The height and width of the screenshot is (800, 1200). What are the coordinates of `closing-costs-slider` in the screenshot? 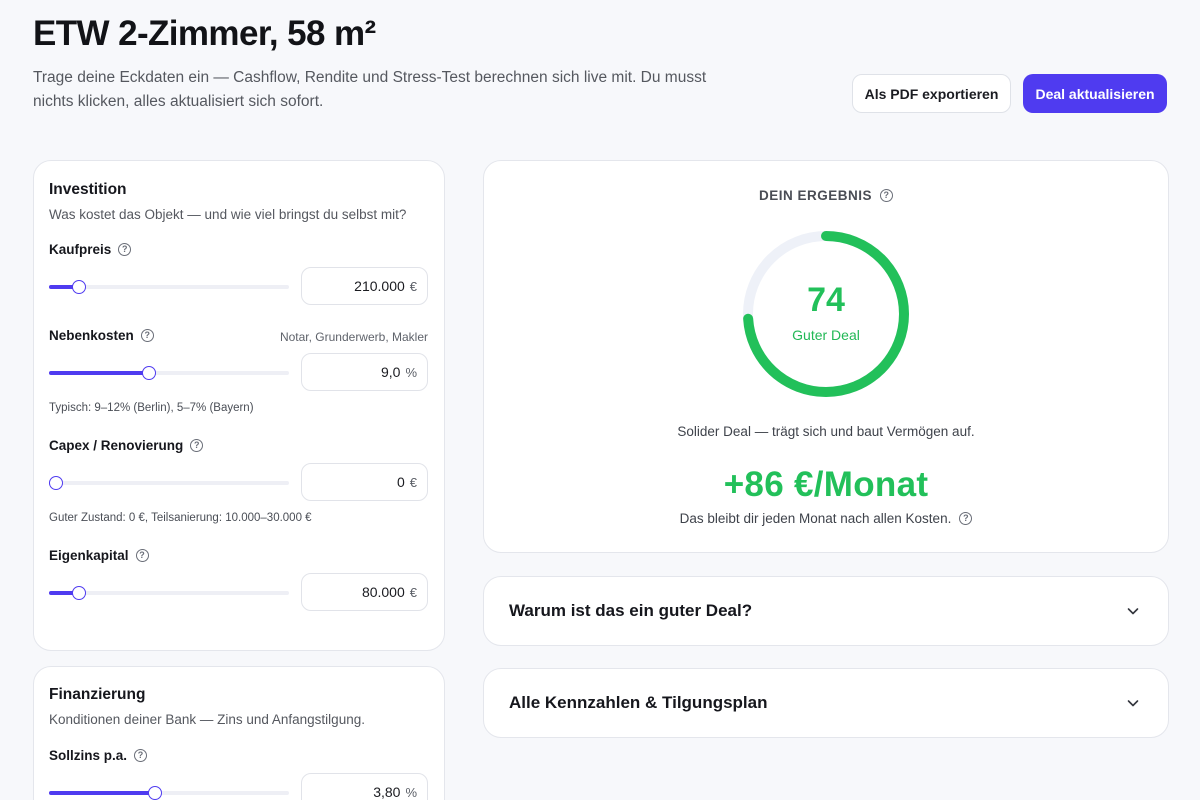 It's located at (169, 373).